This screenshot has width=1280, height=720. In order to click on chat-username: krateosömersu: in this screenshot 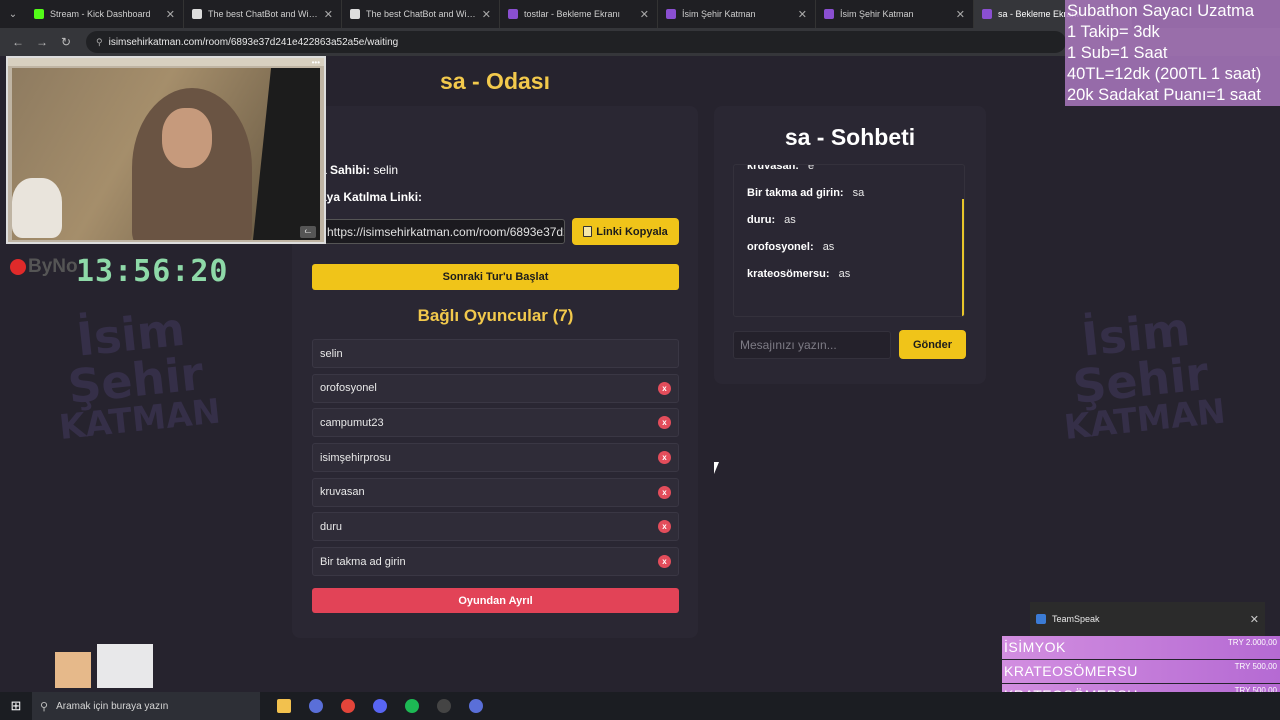, I will do `click(788, 274)`.